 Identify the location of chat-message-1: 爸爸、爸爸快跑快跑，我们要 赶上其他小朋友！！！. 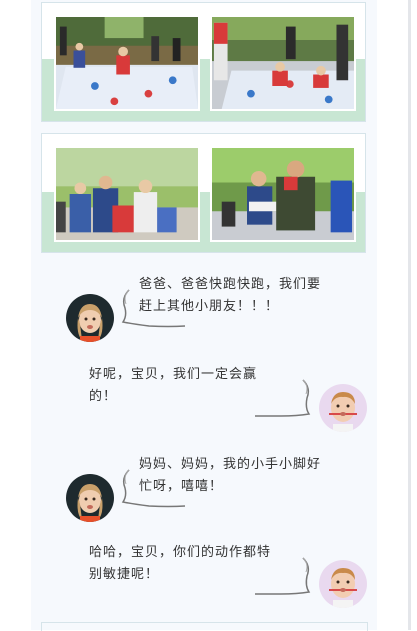
(204, 312).